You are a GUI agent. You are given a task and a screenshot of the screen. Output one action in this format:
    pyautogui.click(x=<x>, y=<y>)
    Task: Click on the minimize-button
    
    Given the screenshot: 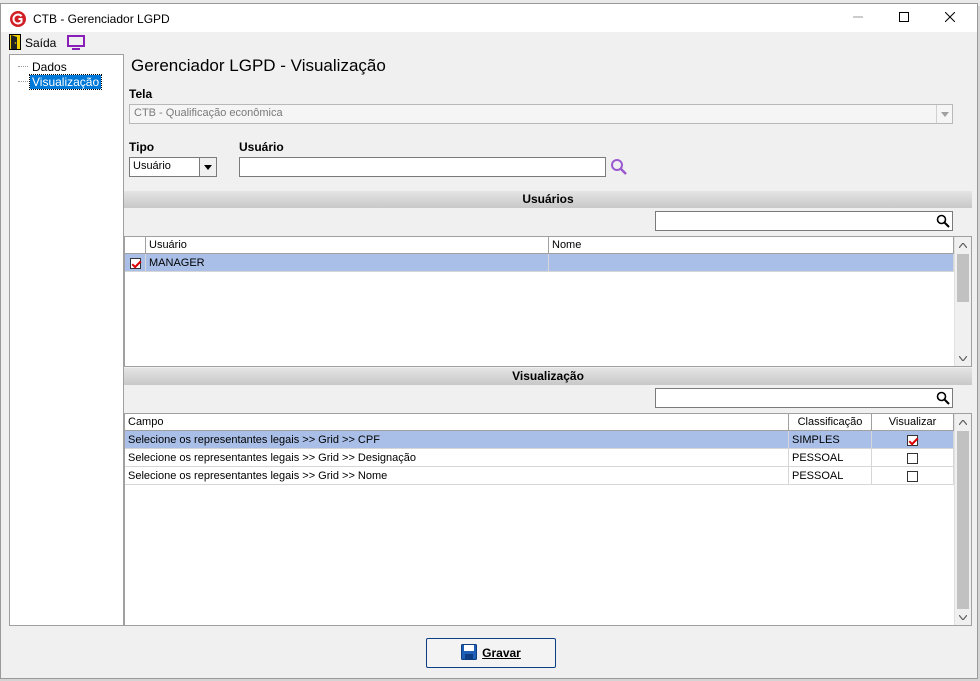 What is the action you would take?
    pyautogui.click(x=858, y=18)
    